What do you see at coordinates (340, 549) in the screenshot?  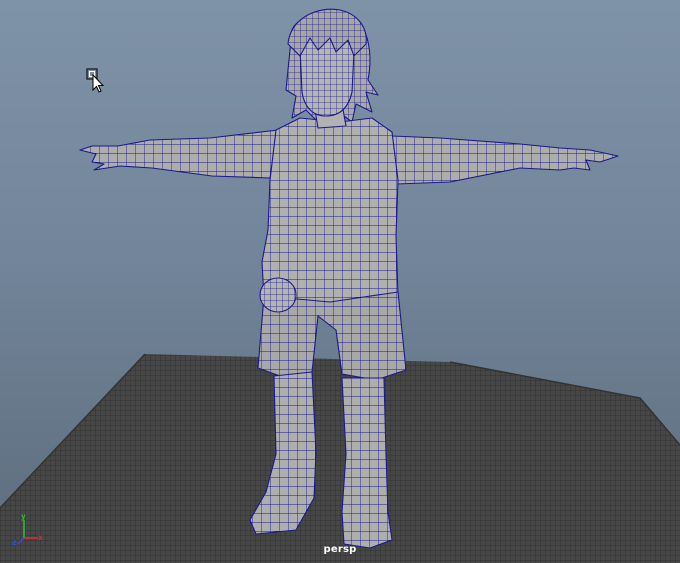 I see `camera-label: persp` at bounding box center [340, 549].